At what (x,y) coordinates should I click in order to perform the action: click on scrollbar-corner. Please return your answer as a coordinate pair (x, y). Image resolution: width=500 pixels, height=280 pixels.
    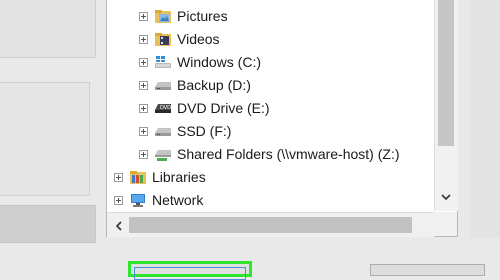
    Looking at the image, I should click on (445, 224).